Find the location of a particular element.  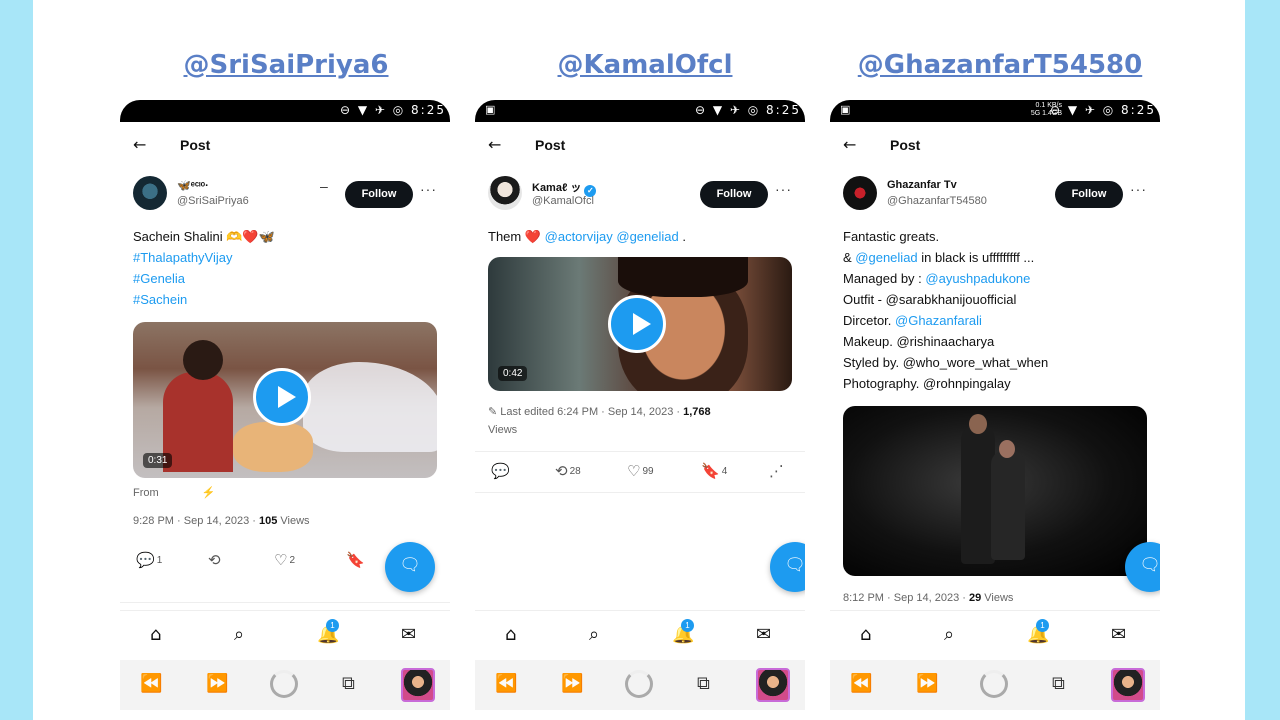

retweet-button: ⟲ 28 is located at coordinates (568, 471).